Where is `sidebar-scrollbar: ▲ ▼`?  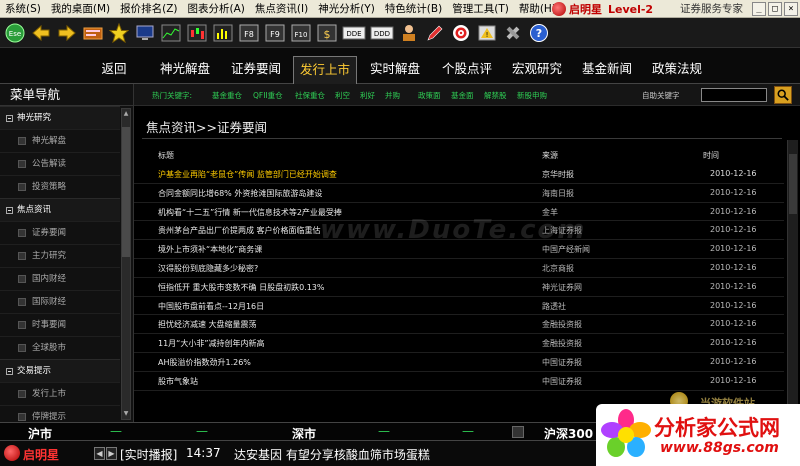
sidebar-scrollbar: ▲ ▼ is located at coordinates (126, 264).